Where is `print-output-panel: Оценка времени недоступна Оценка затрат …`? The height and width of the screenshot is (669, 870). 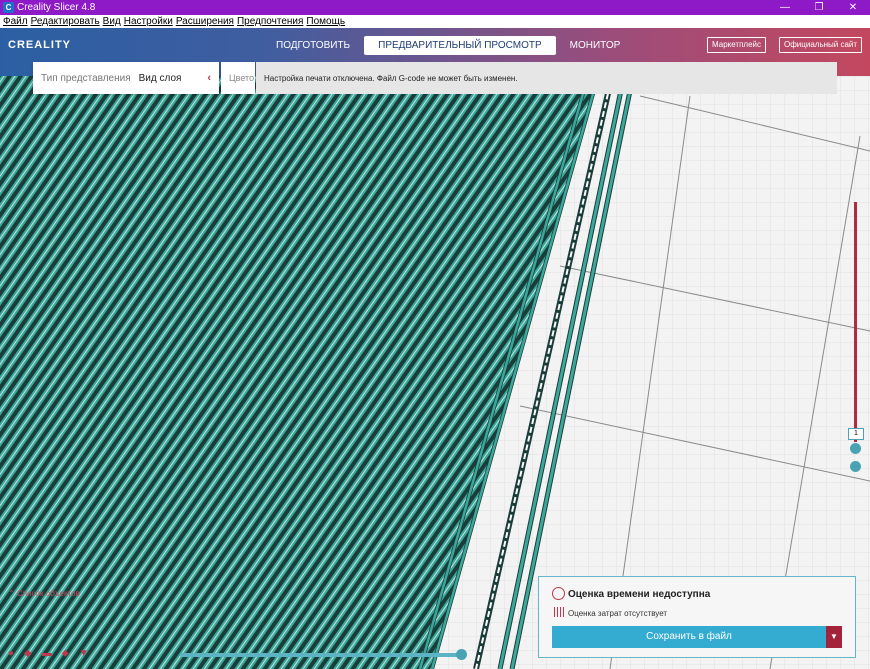 print-output-panel: Оценка времени недоступна Оценка затрат … is located at coordinates (697, 617).